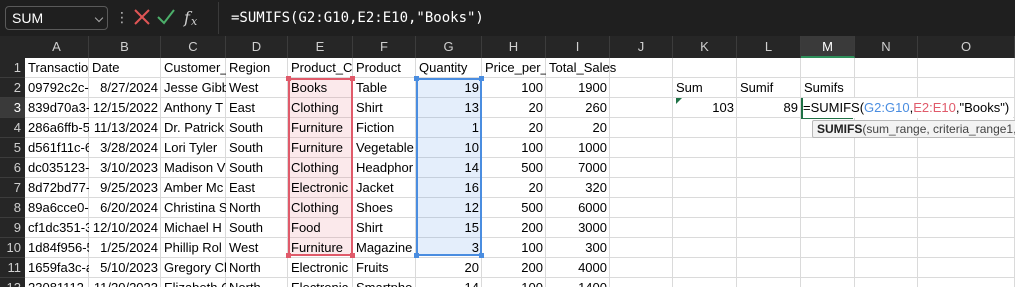  What do you see at coordinates (514, 47) in the screenshot?
I see `column-header-H: H` at bounding box center [514, 47].